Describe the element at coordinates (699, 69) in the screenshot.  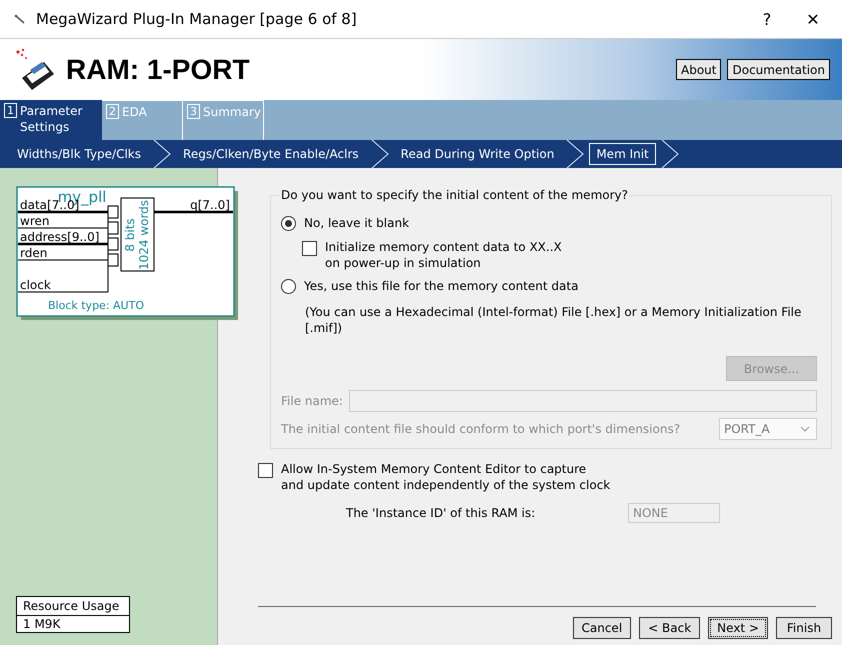
I see `header-button: About` at that location.